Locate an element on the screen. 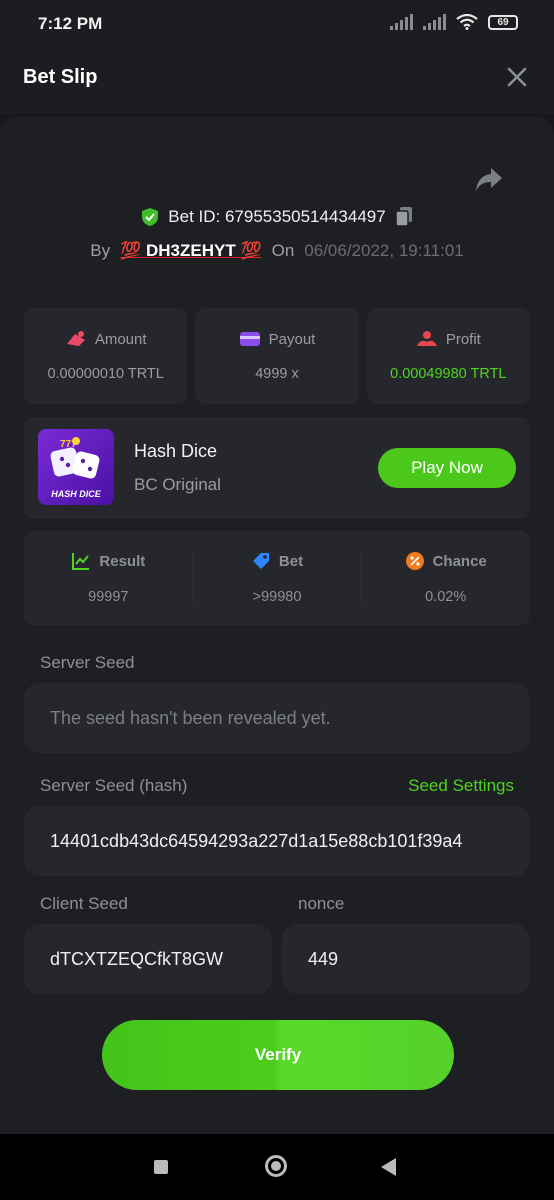 The image size is (554, 1200). chance-col: Chance 0.02% is located at coordinates (445, 578).